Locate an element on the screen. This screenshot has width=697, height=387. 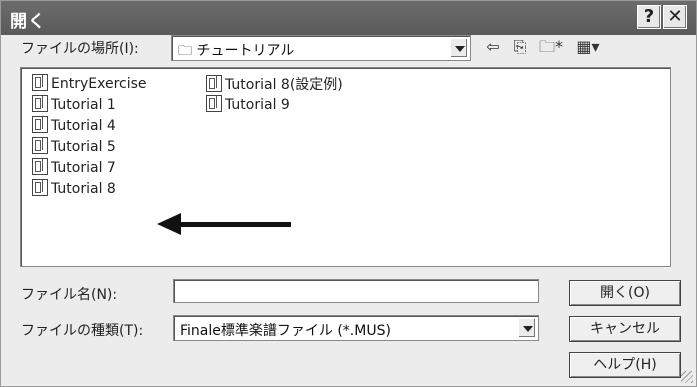
back-arrow-icon: ⇦ is located at coordinates (493, 47).